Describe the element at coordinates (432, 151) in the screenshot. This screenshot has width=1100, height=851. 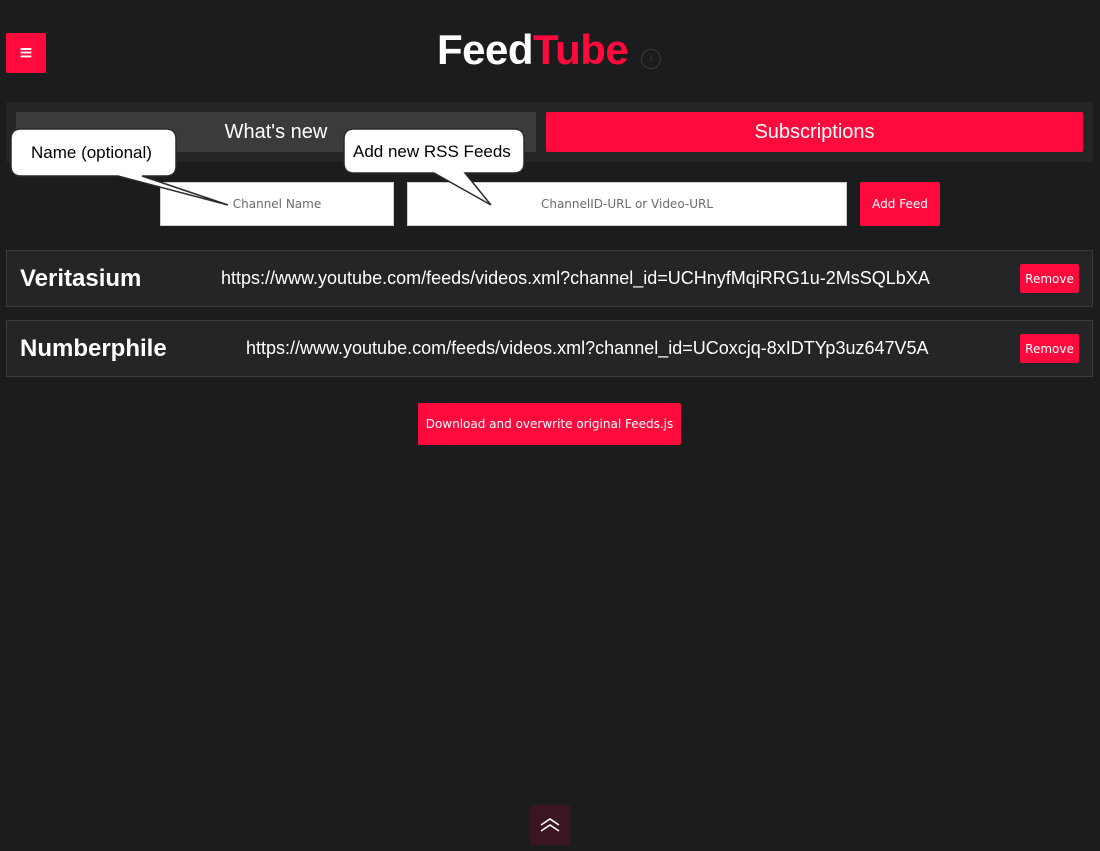
I see `url-hint-text: Add new RSS Feeds` at that location.